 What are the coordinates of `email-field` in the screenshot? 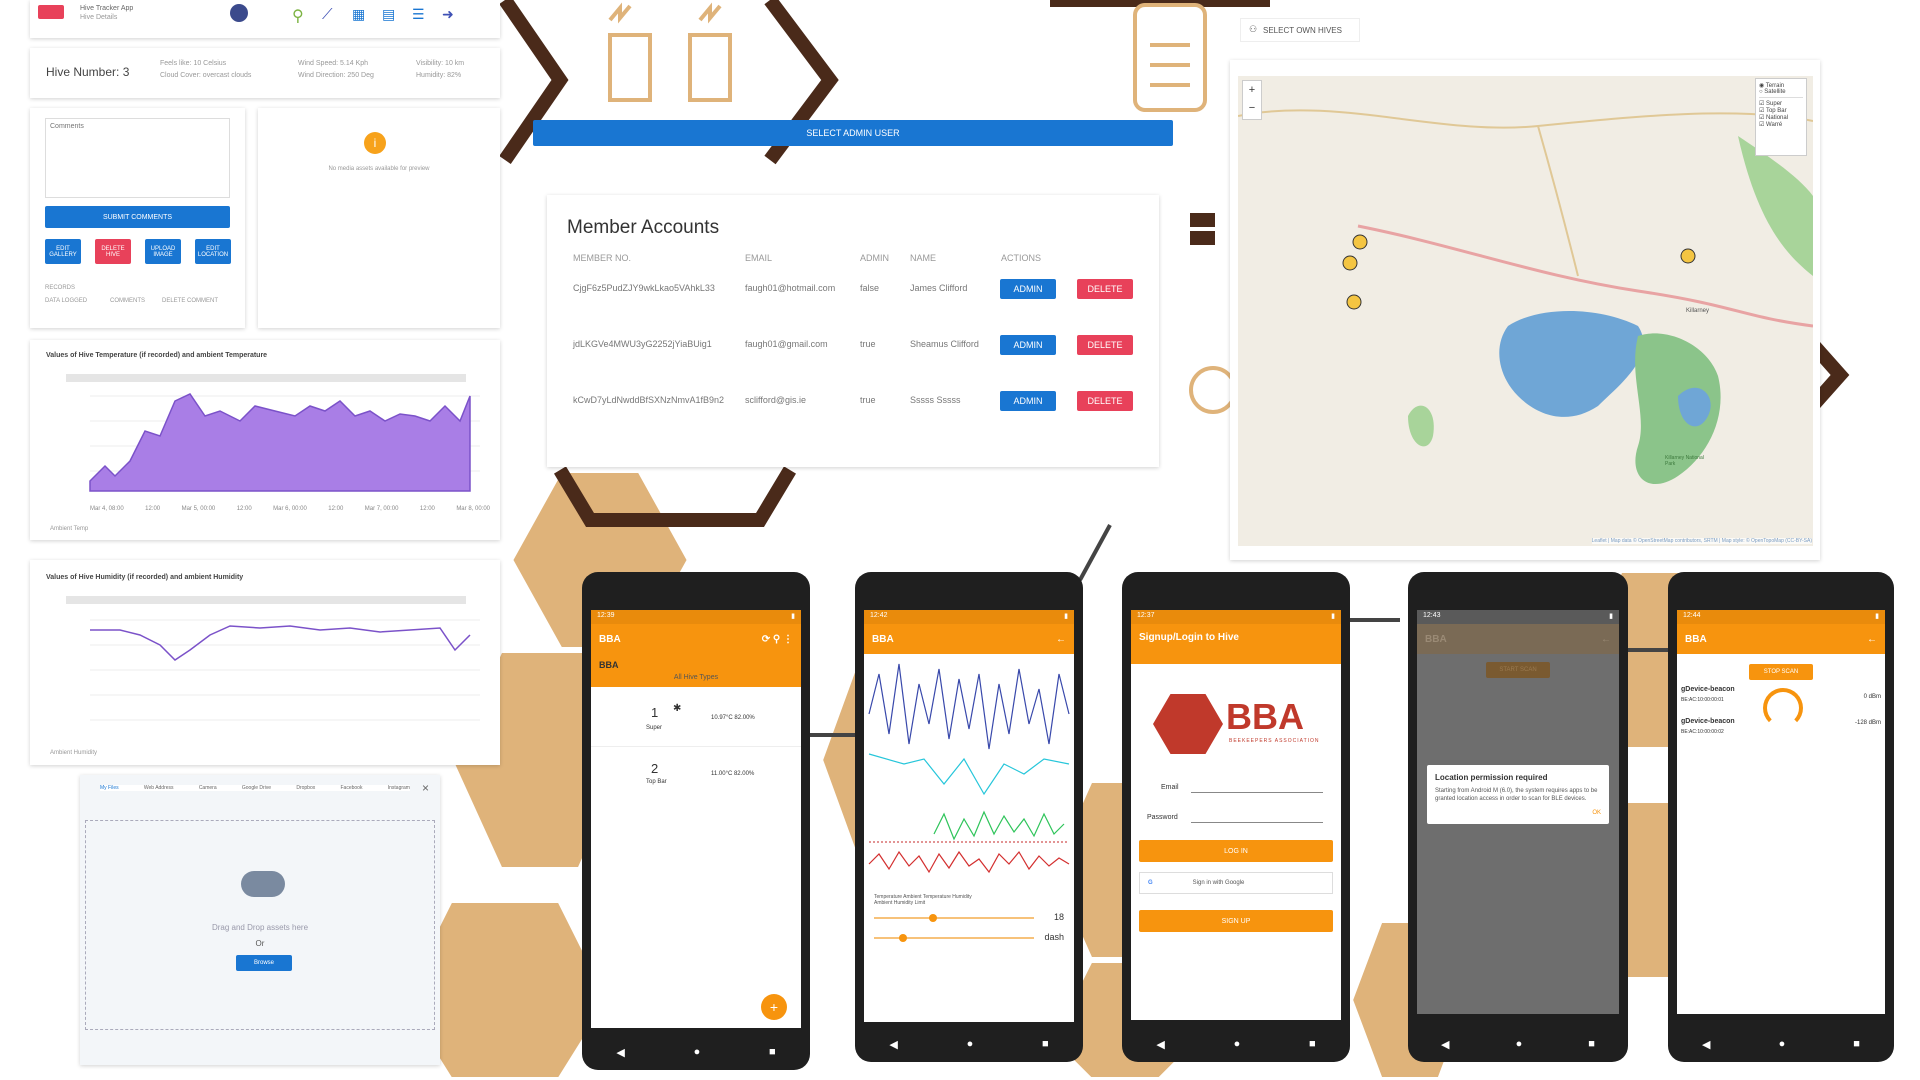 It's located at (1257, 792).